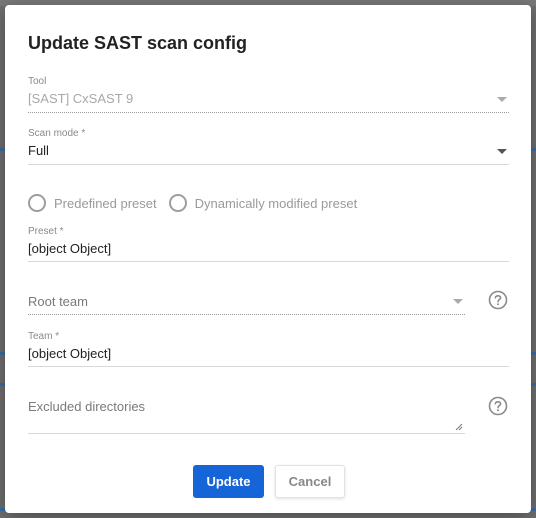 This screenshot has height=518, width=536. I want to click on preset-underline, so click(268, 261).